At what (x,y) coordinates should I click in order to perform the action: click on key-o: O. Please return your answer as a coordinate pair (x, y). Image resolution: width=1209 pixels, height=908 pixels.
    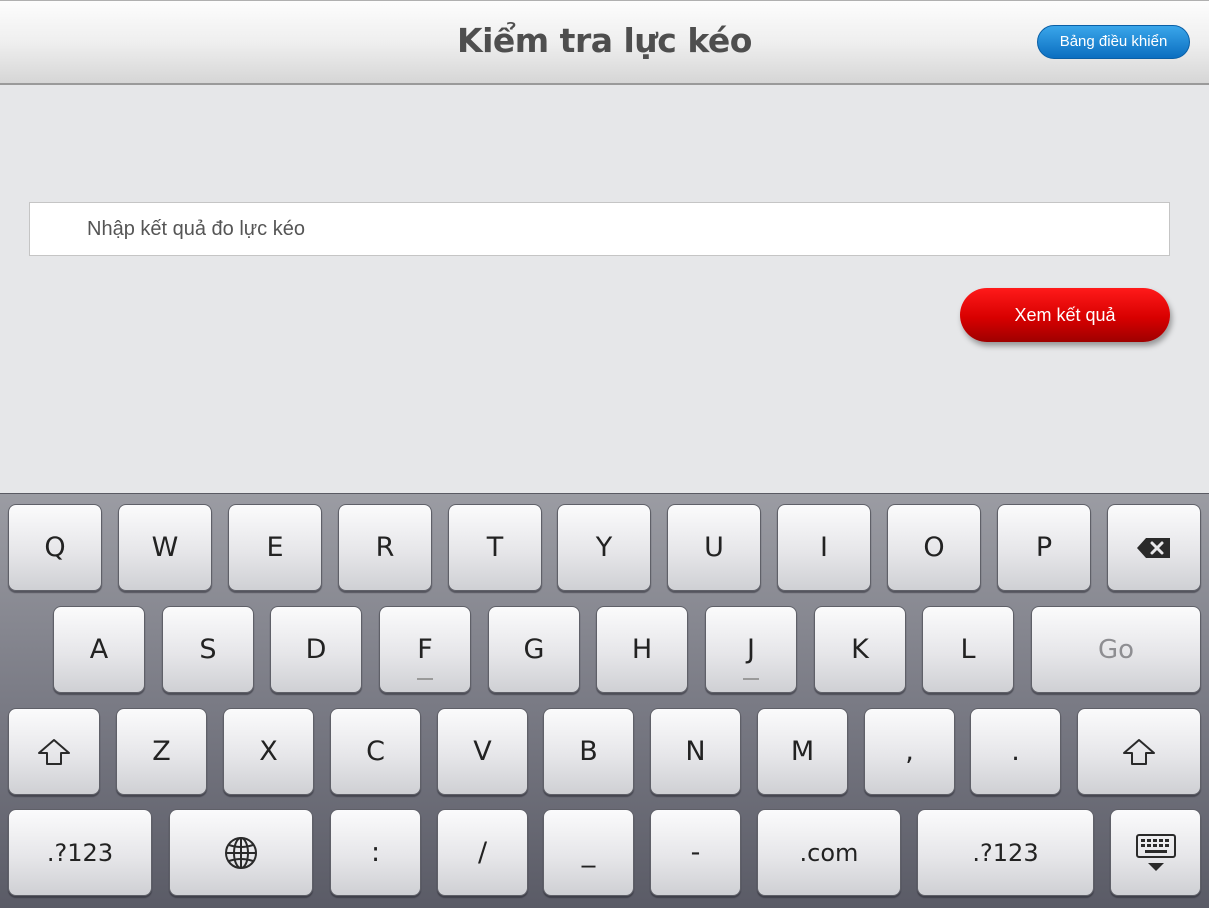
    Looking at the image, I should click on (934, 547).